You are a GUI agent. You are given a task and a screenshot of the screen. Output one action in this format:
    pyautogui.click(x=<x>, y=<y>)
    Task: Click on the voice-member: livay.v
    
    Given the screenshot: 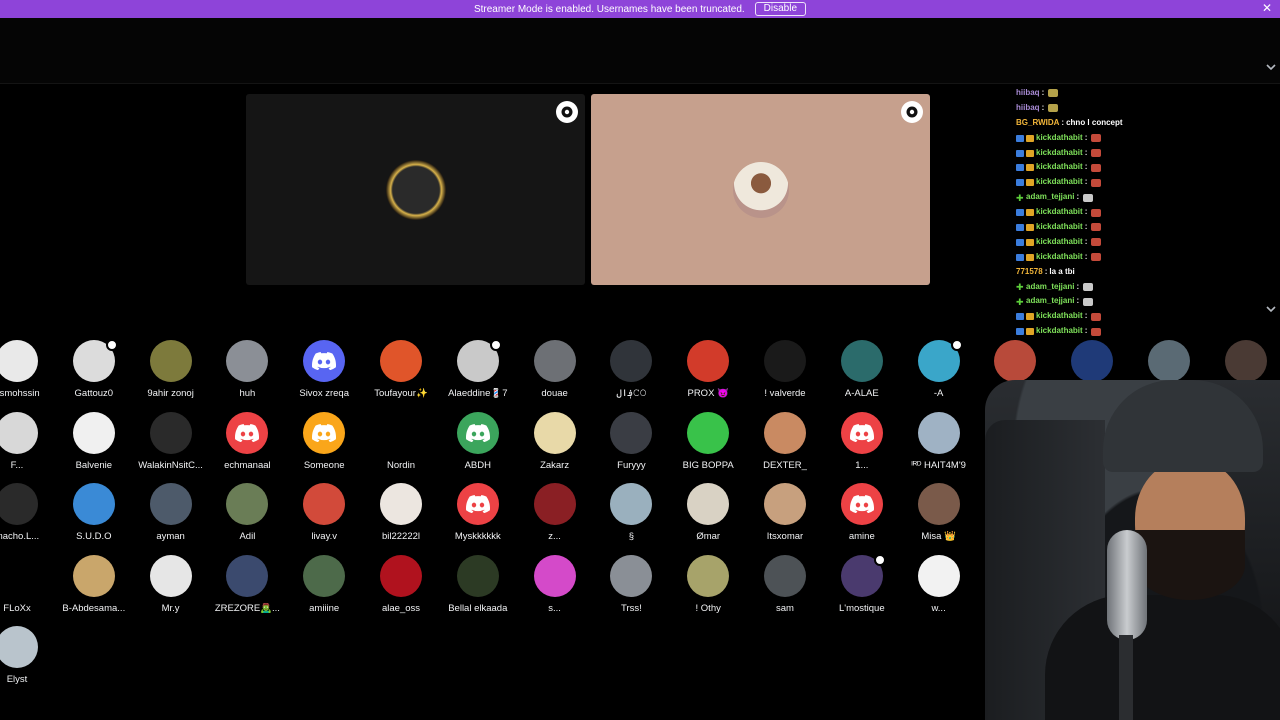 What is the action you would take?
    pyautogui.click(x=324, y=512)
    